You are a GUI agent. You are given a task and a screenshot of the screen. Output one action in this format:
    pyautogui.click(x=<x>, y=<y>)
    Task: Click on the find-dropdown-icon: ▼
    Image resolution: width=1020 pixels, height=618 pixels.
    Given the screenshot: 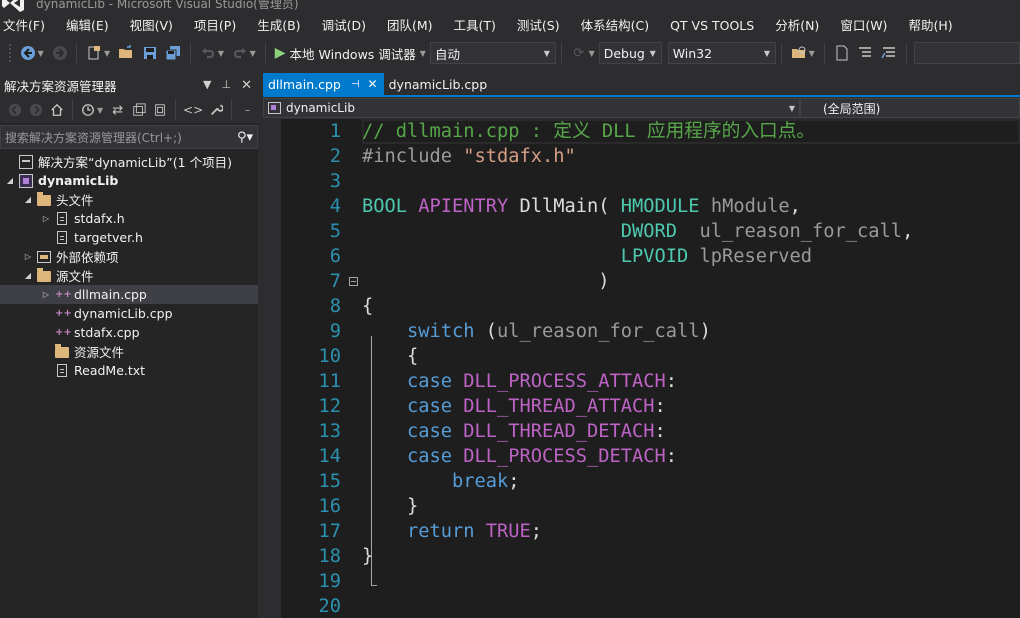 What is the action you would take?
    pyautogui.click(x=812, y=53)
    